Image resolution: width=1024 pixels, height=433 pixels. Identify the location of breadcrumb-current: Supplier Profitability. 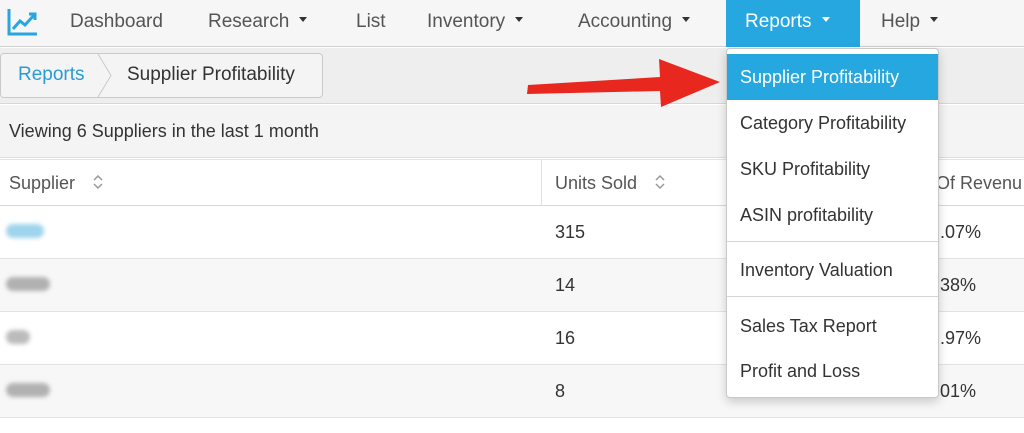
(211, 74).